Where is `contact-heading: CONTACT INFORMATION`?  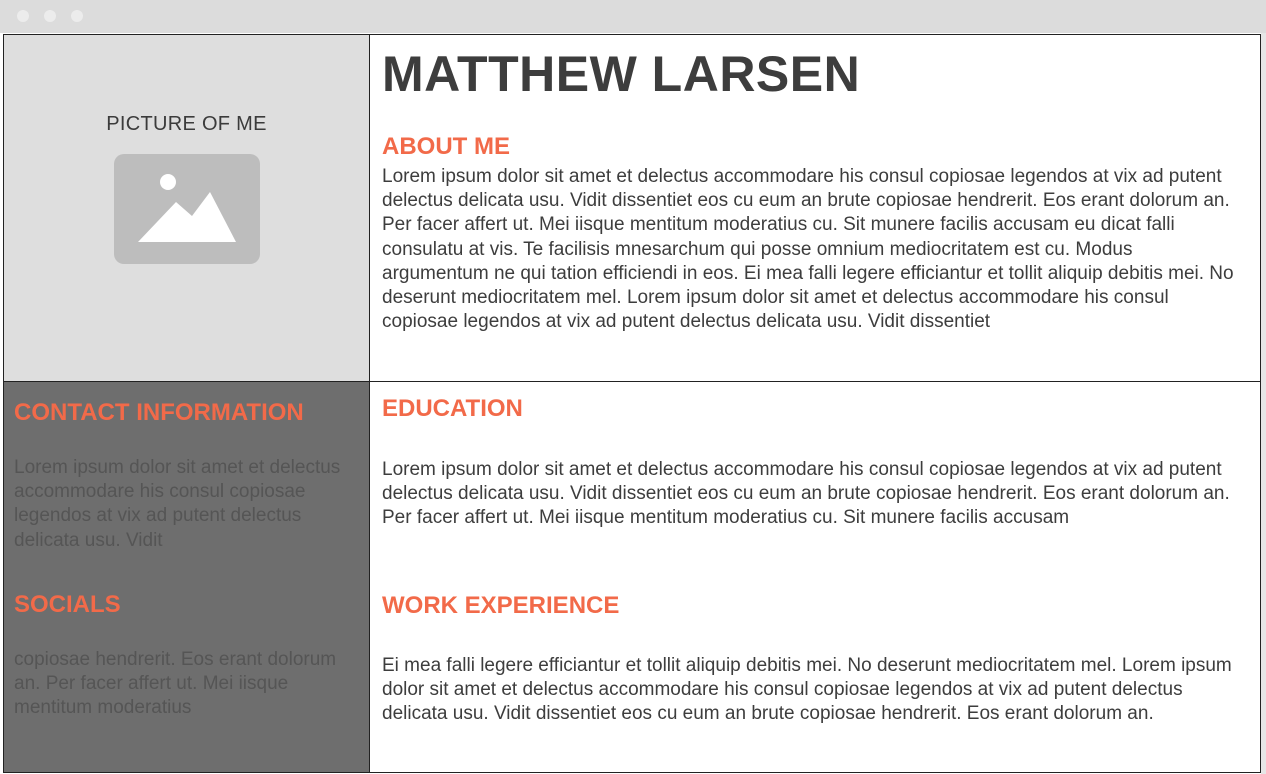
contact-heading: CONTACT INFORMATION is located at coordinates (159, 412).